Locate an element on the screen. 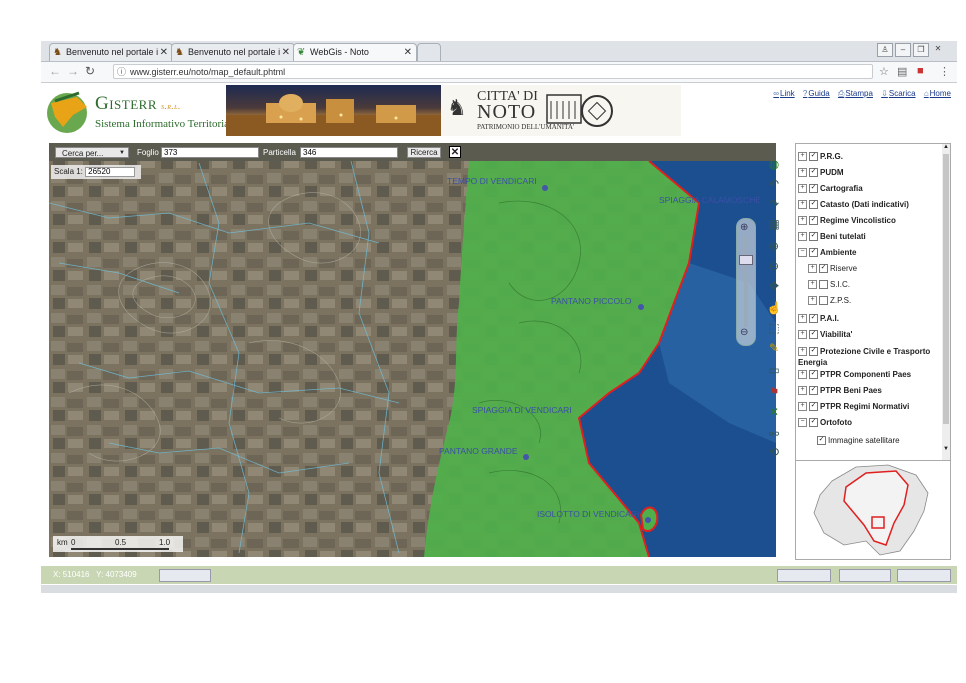 This screenshot has width=966, height=683. particella-input is located at coordinates (349, 152).